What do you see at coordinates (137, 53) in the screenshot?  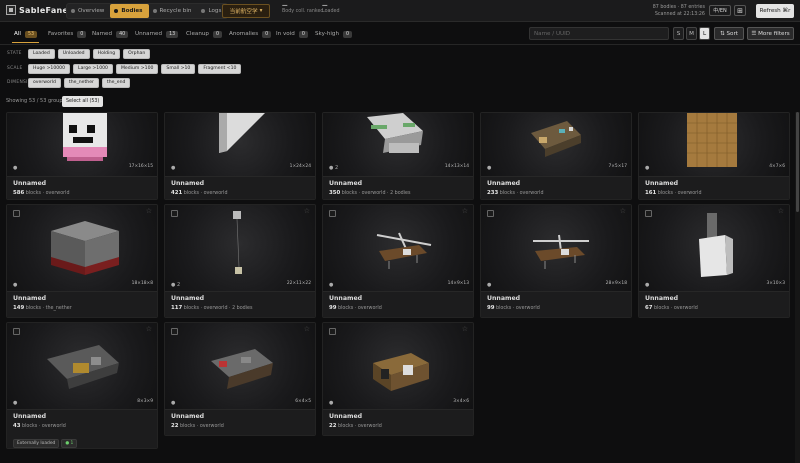 I see `chip-orphan: Orphan` at bounding box center [137, 53].